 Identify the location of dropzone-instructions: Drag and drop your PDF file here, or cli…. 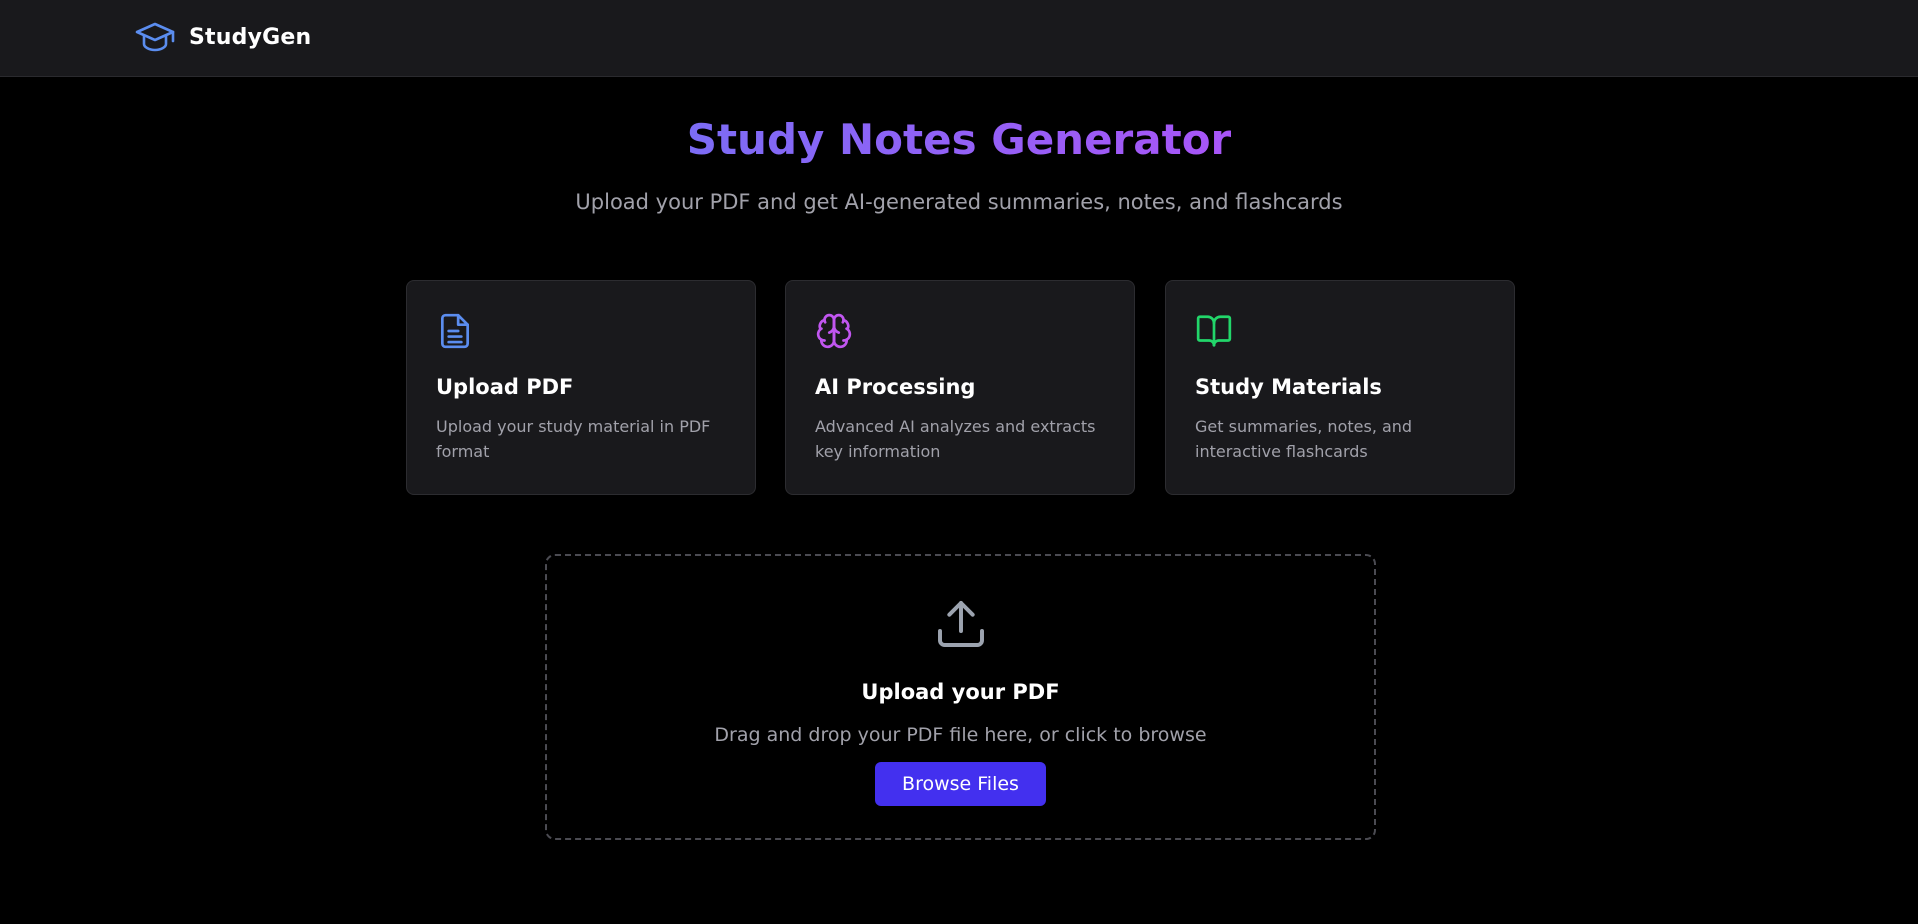
(960, 735).